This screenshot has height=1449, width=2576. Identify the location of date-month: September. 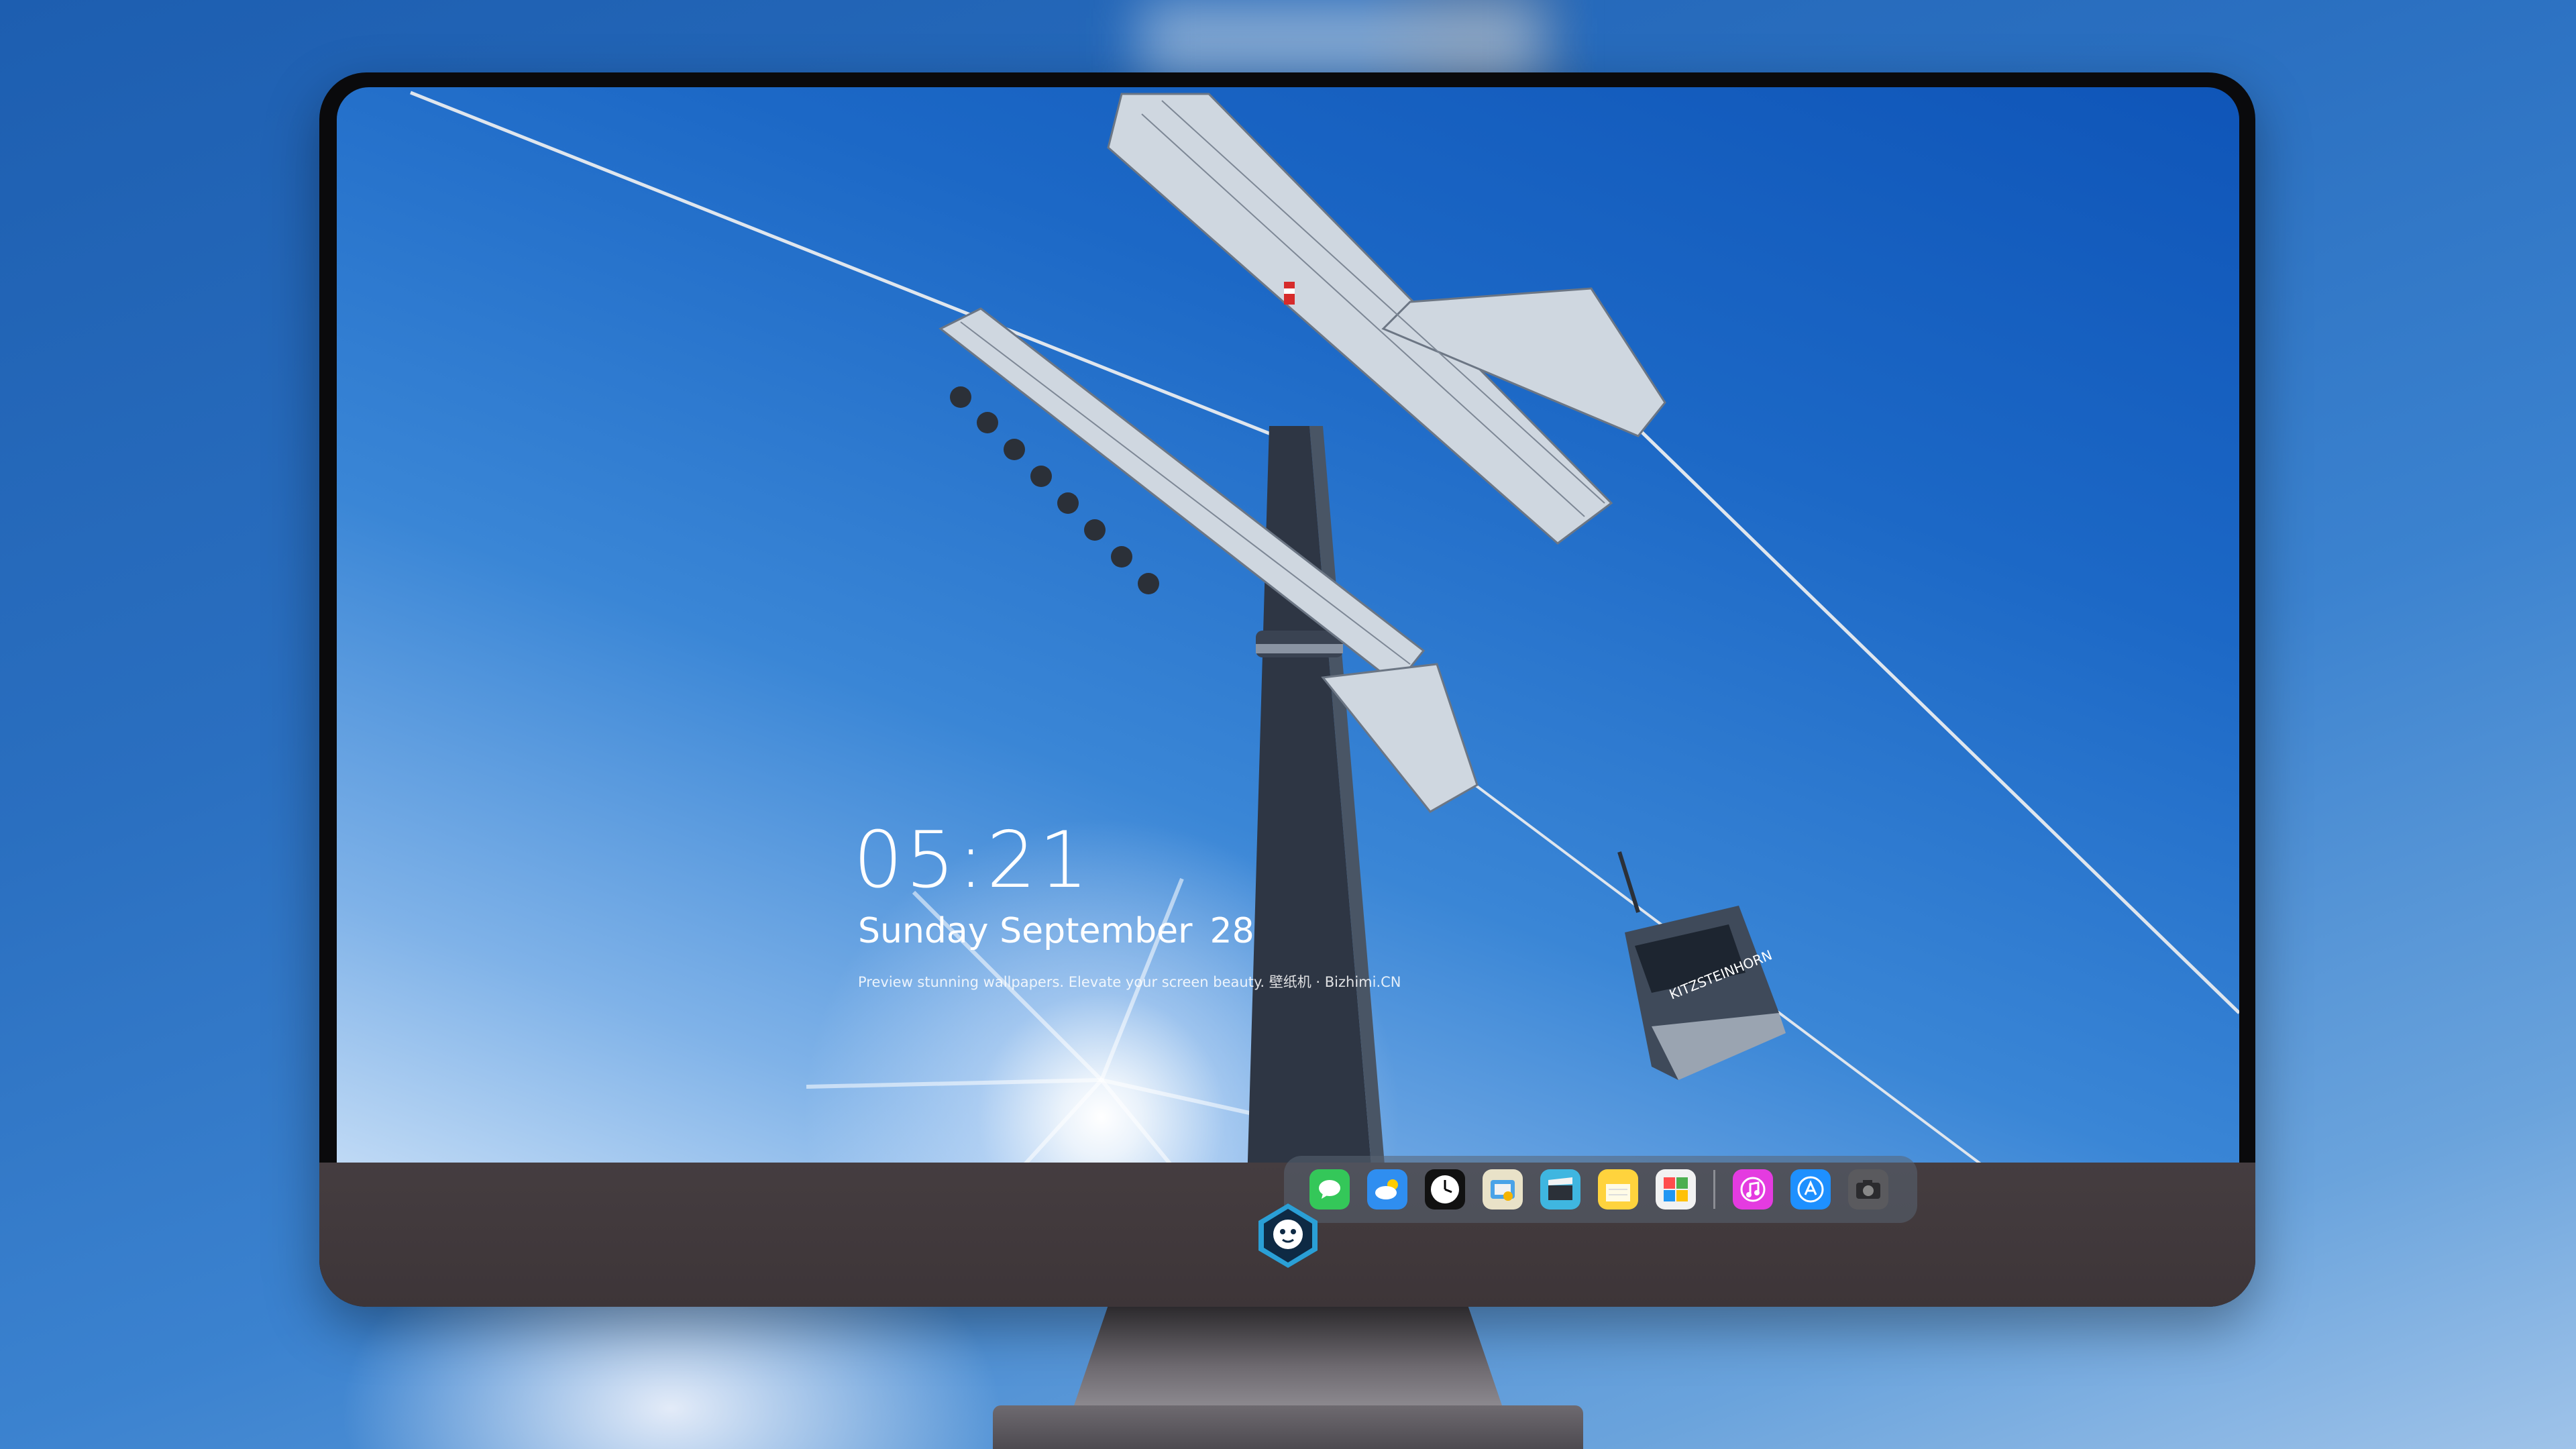
(1096, 931).